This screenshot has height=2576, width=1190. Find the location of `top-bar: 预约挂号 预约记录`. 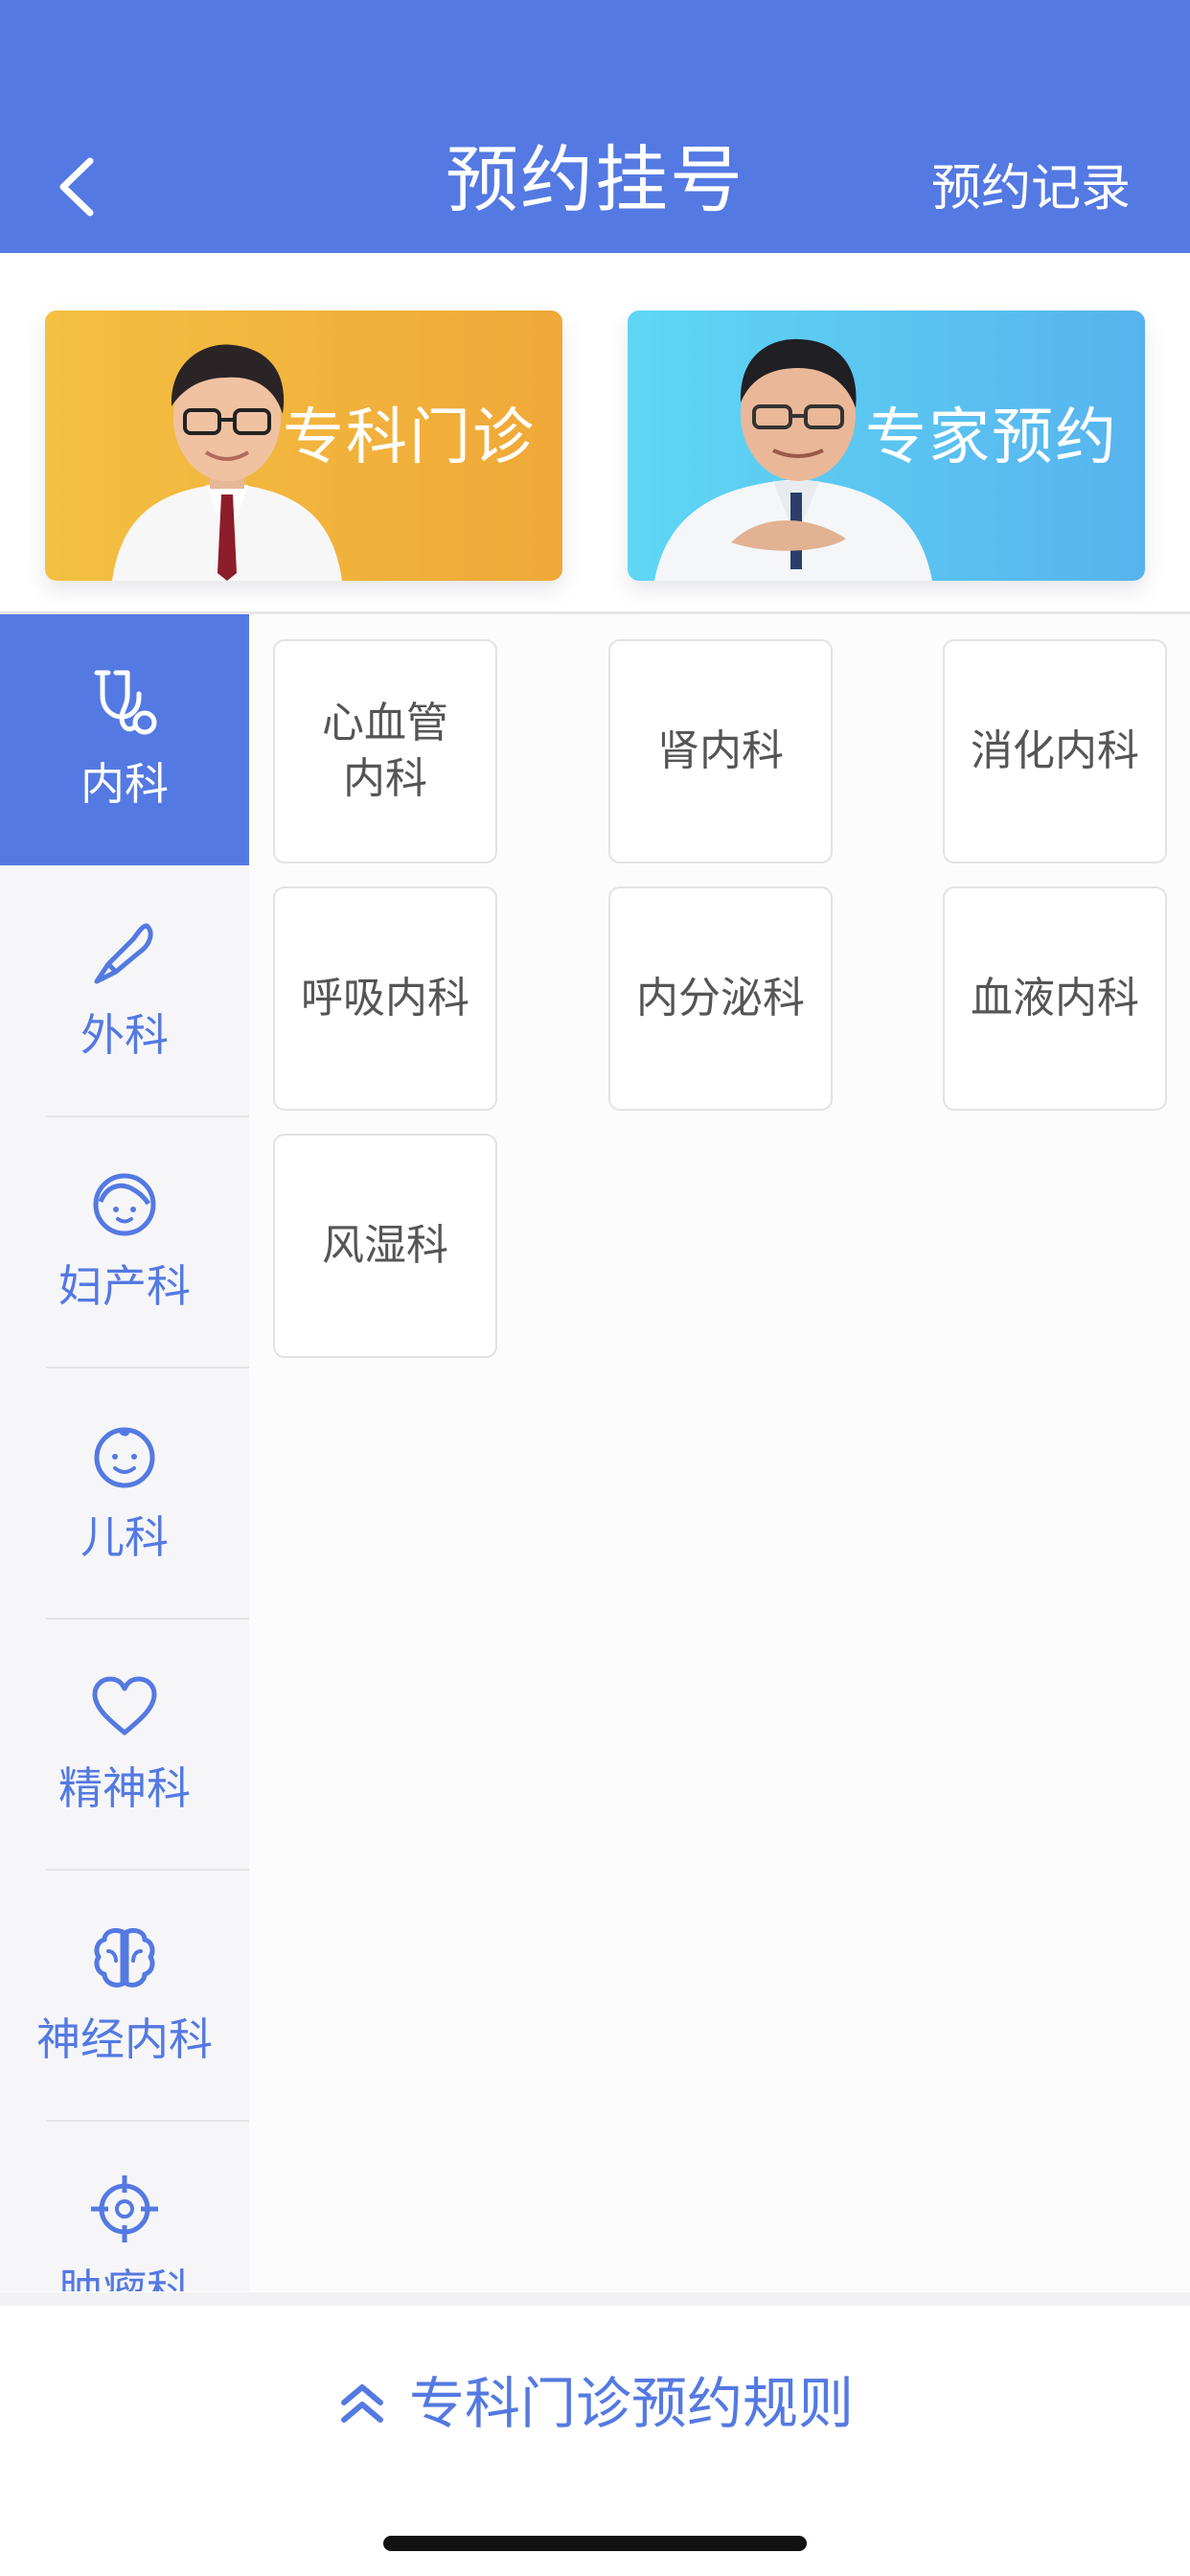

top-bar: 预约挂号 预约记录 is located at coordinates (595, 126).